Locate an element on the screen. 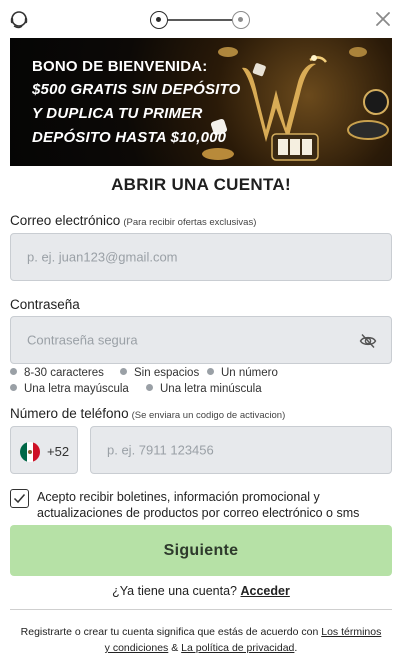 This screenshot has height=665, width=402. banner-line-1: BONO DE BIENVENIDA: is located at coordinates (120, 66).